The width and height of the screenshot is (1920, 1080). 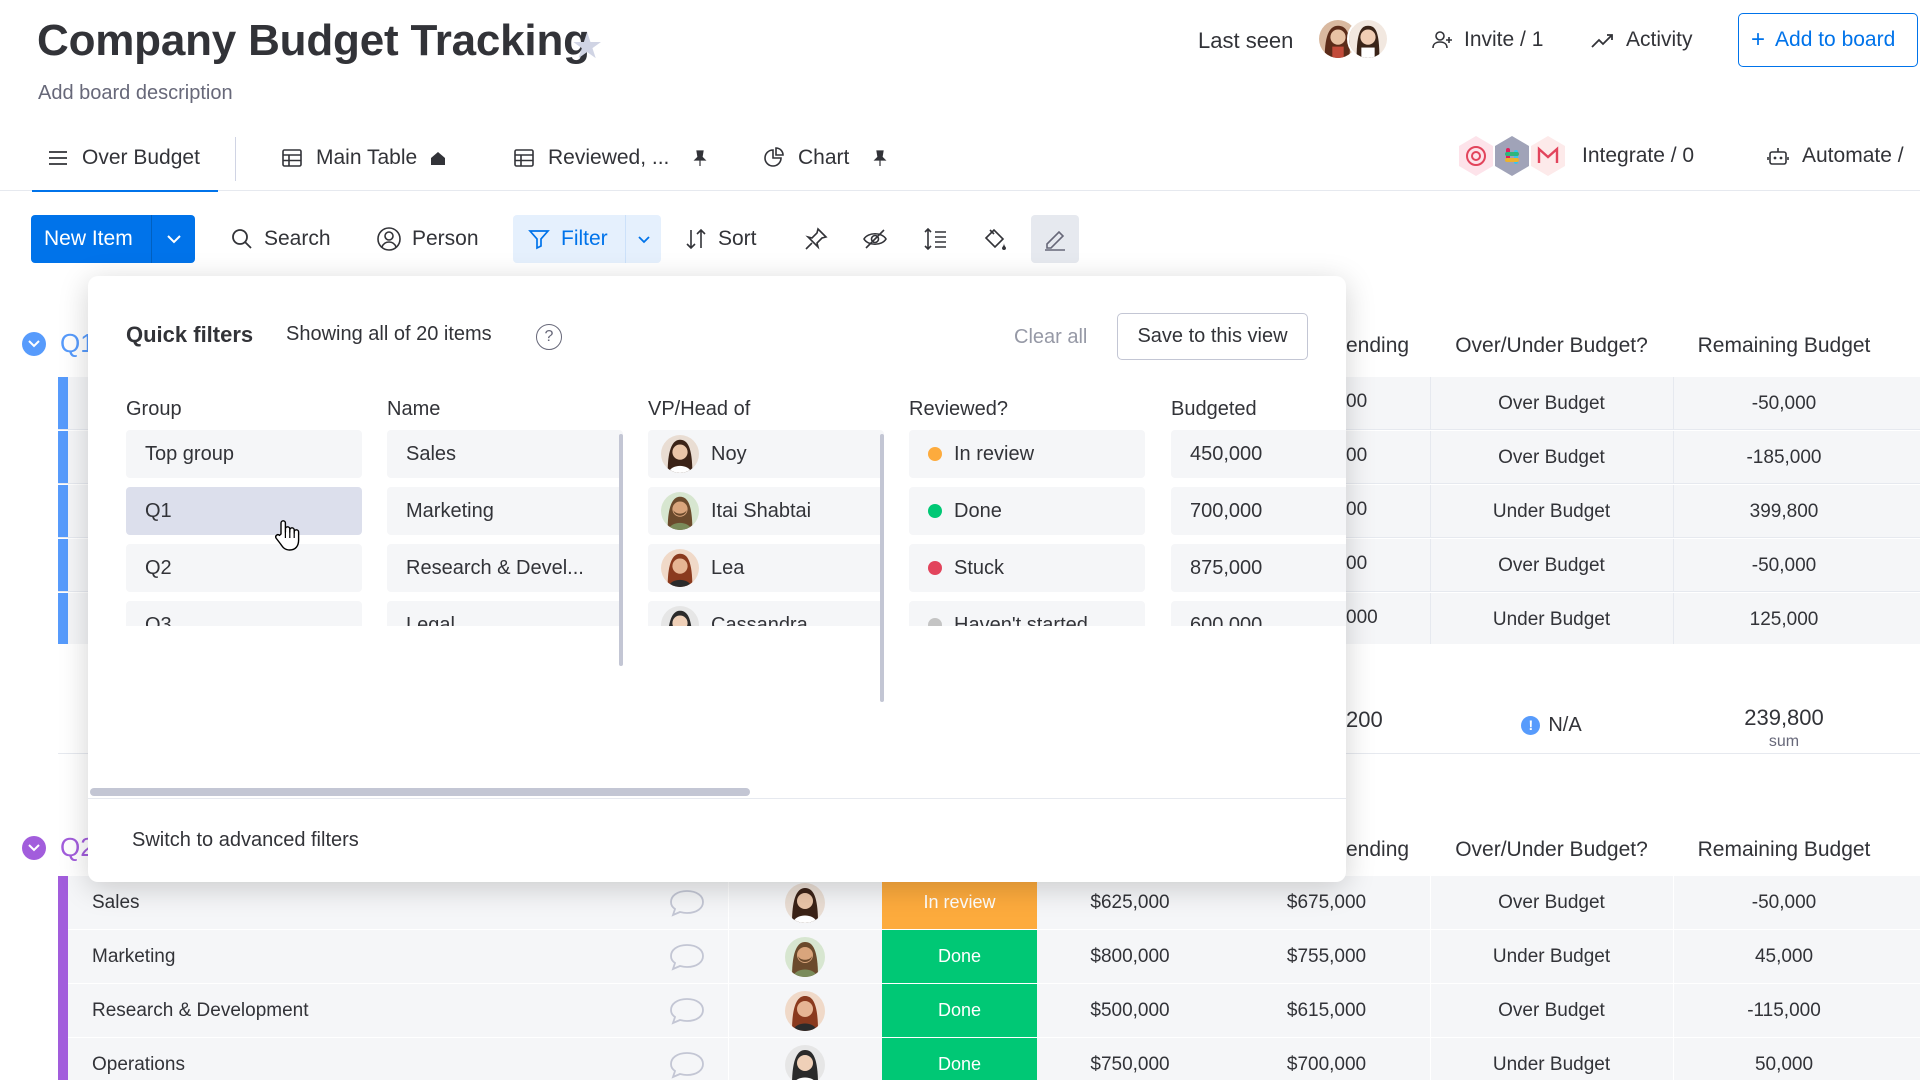 What do you see at coordinates (766, 511) in the screenshot?
I see `filter-option-vp: Itai Shabtai` at bounding box center [766, 511].